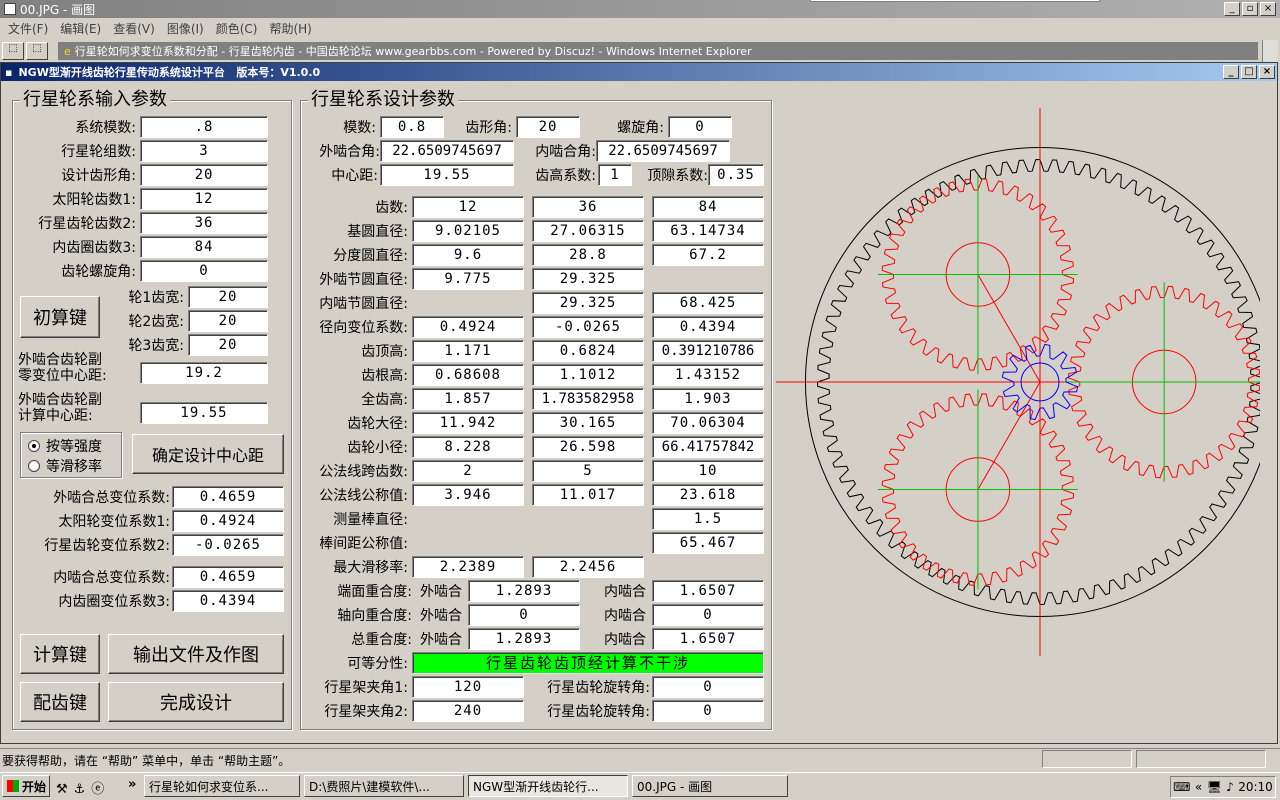 Image resolution: width=1280 pixels, height=800 pixels. What do you see at coordinates (708, 327) in the screenshot?
I see `design-cell: 0.4394` at bounding box center [708, 327].